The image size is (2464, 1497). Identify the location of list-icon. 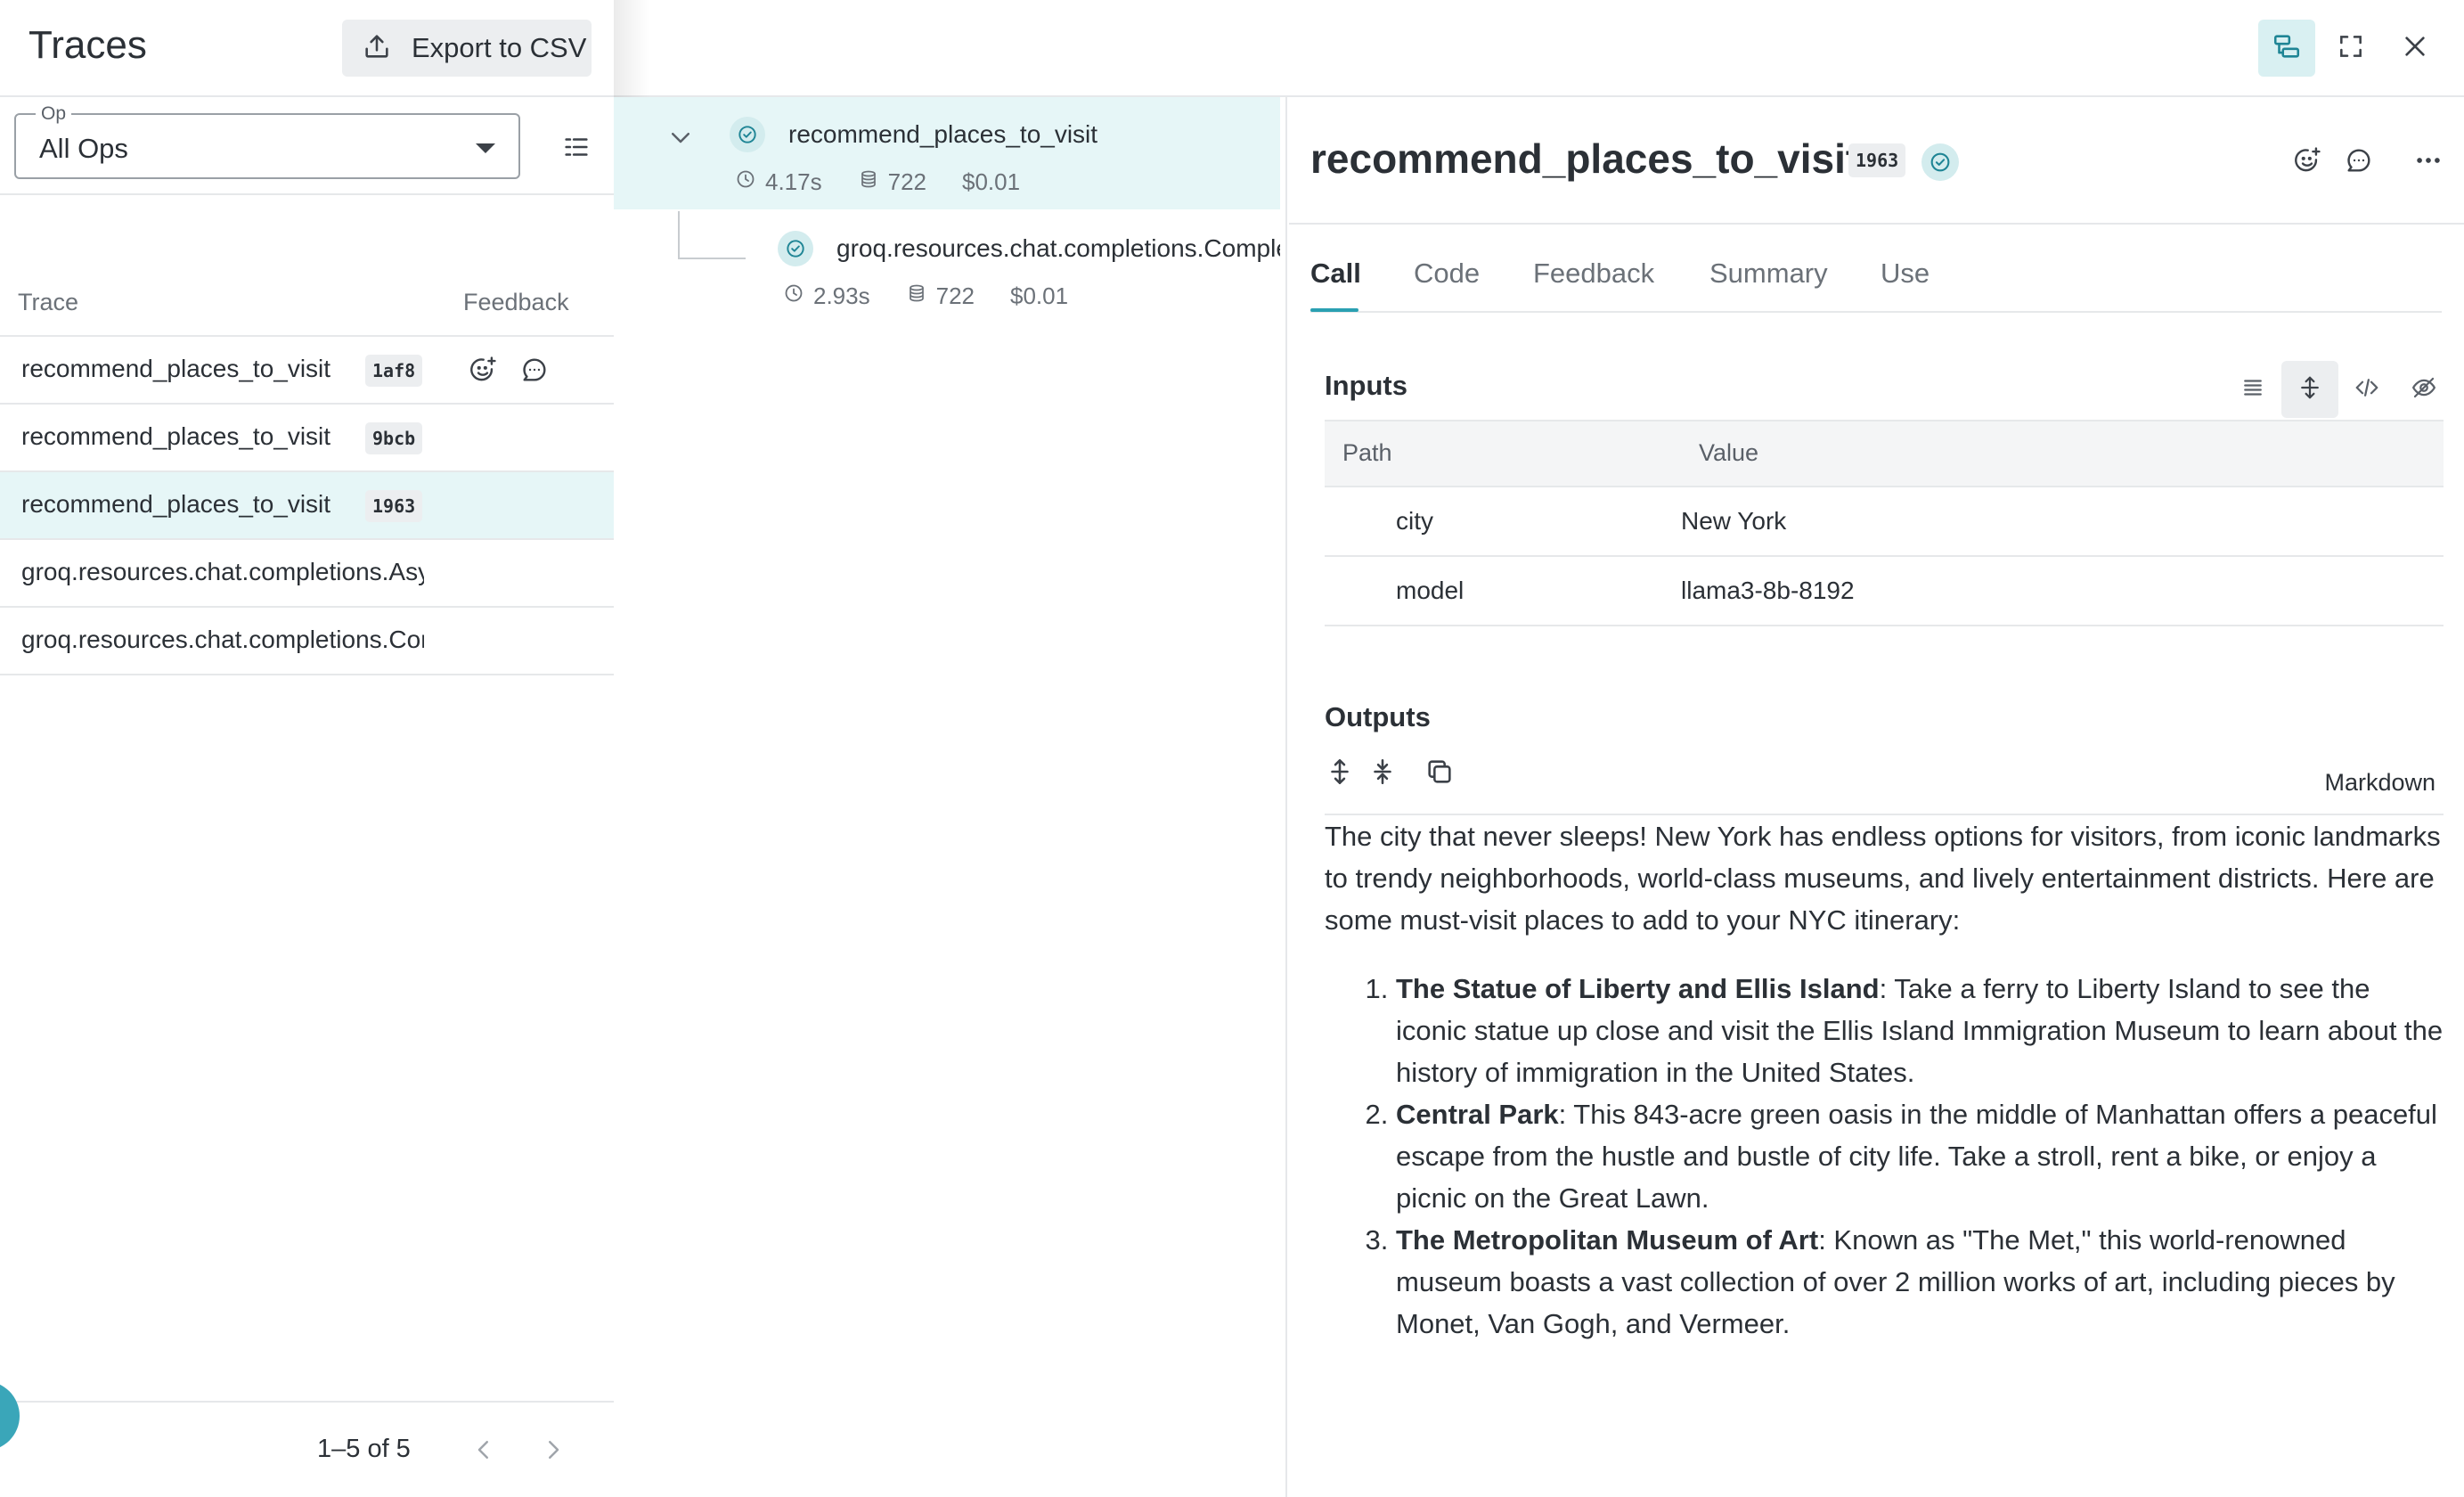
(2253, 390).